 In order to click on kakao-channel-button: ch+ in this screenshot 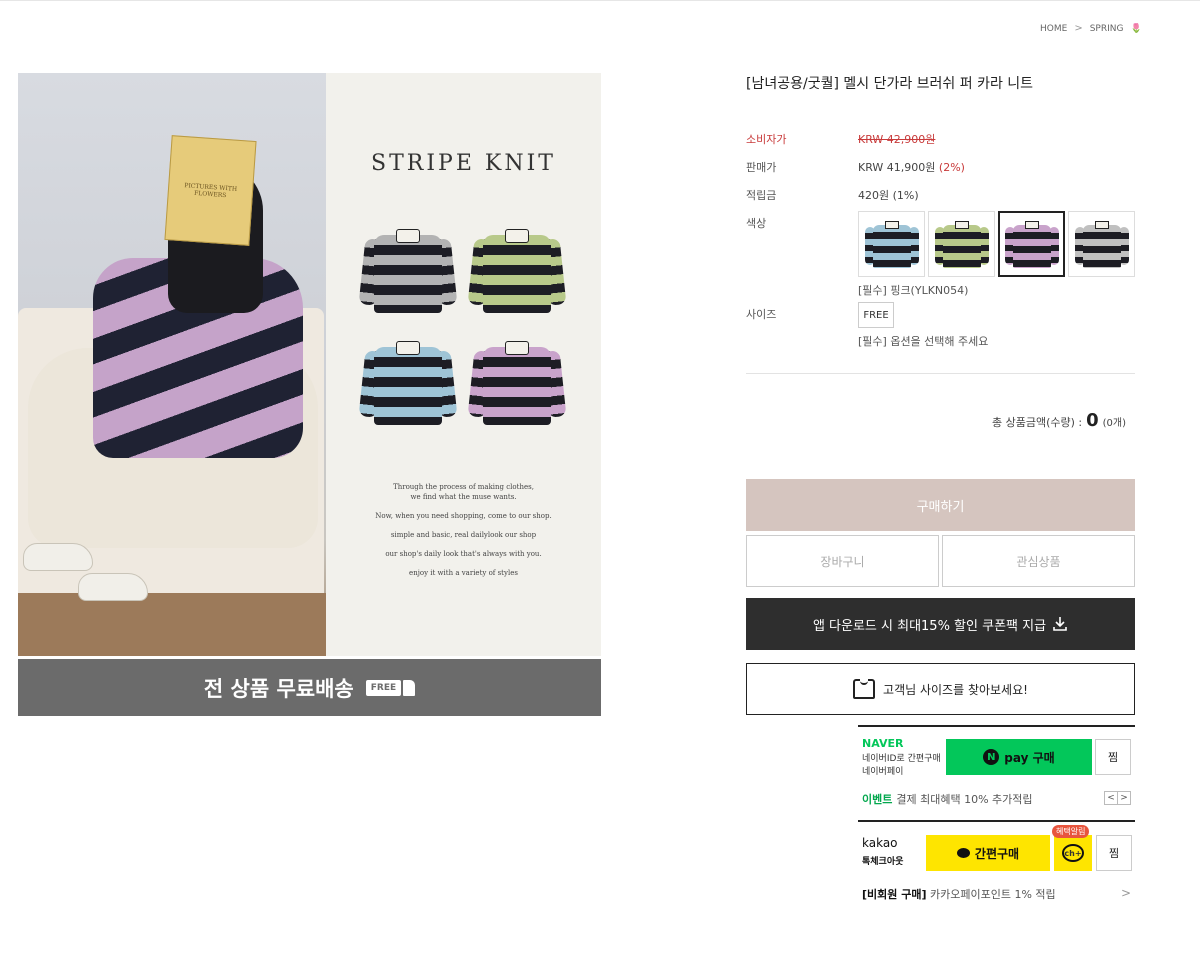, I will do `click(1073, 853)`.